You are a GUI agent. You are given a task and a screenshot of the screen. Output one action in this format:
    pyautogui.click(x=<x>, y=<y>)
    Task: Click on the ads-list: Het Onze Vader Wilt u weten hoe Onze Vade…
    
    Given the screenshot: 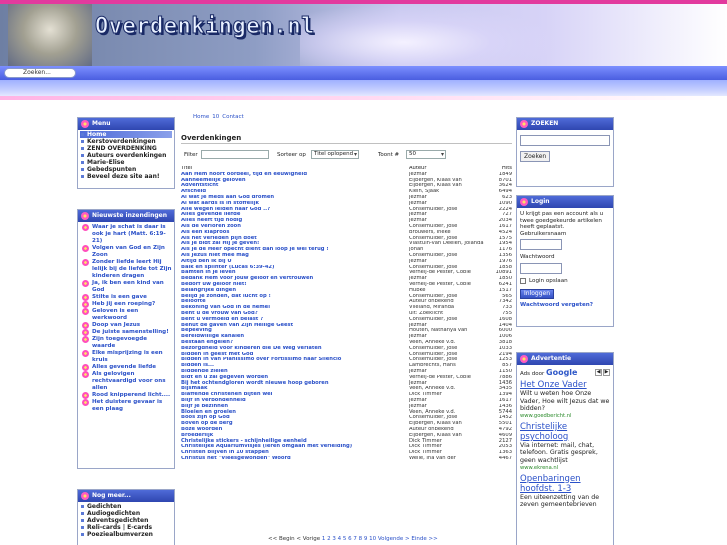 What is the action you would take?
    pyautogui.click(x=565, y=444)
    